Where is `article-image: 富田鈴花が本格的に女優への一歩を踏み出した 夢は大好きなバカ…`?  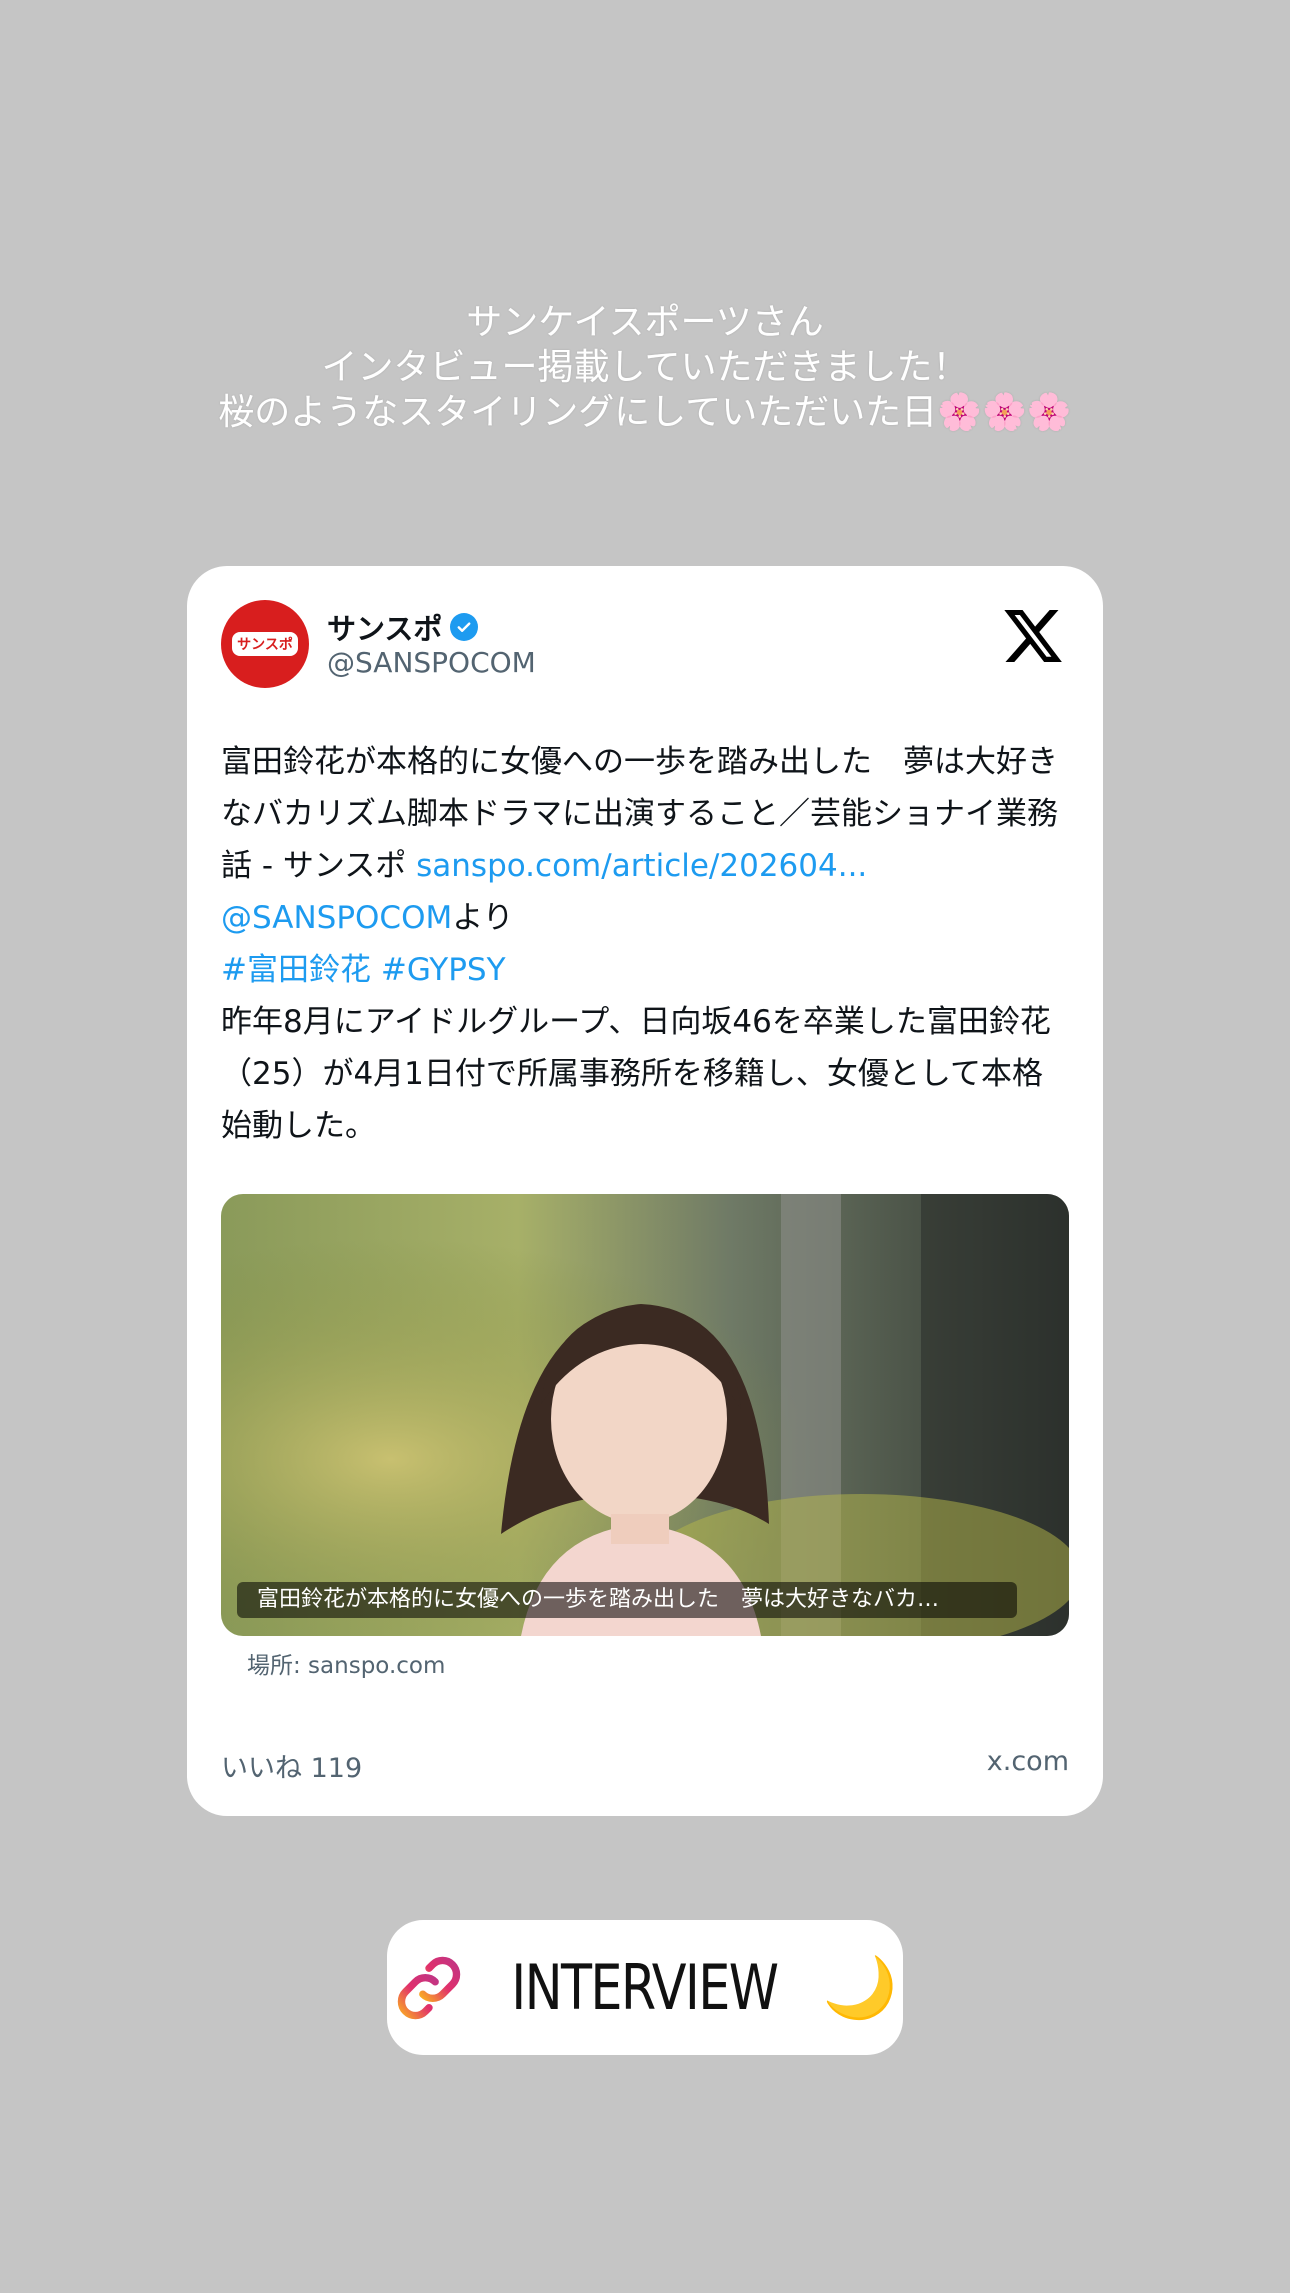 article-image: 富田鈴花が本格的に女優への一歩を踏み出した 夢は大好きなバカ… is located at coordinates (645, 1415).